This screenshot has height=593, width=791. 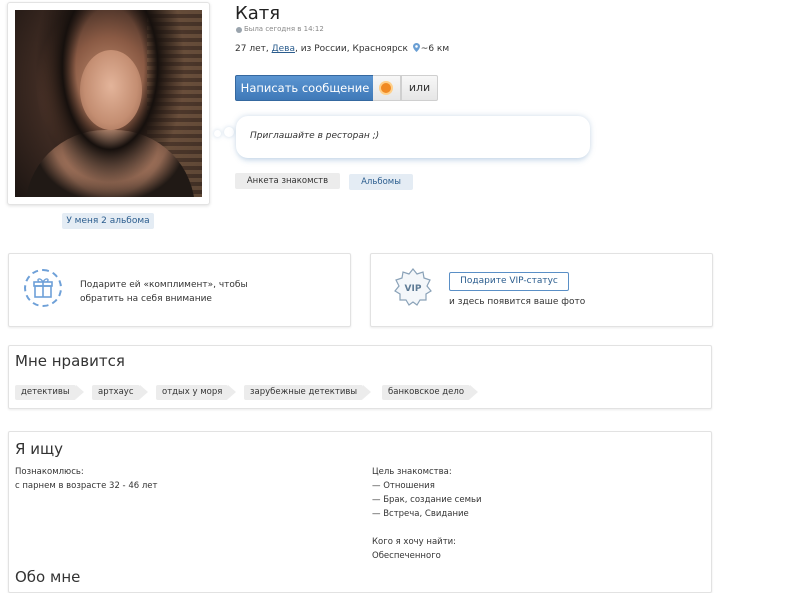 I want to click on interest-tag: артхаус, so click(x=119, y=392).